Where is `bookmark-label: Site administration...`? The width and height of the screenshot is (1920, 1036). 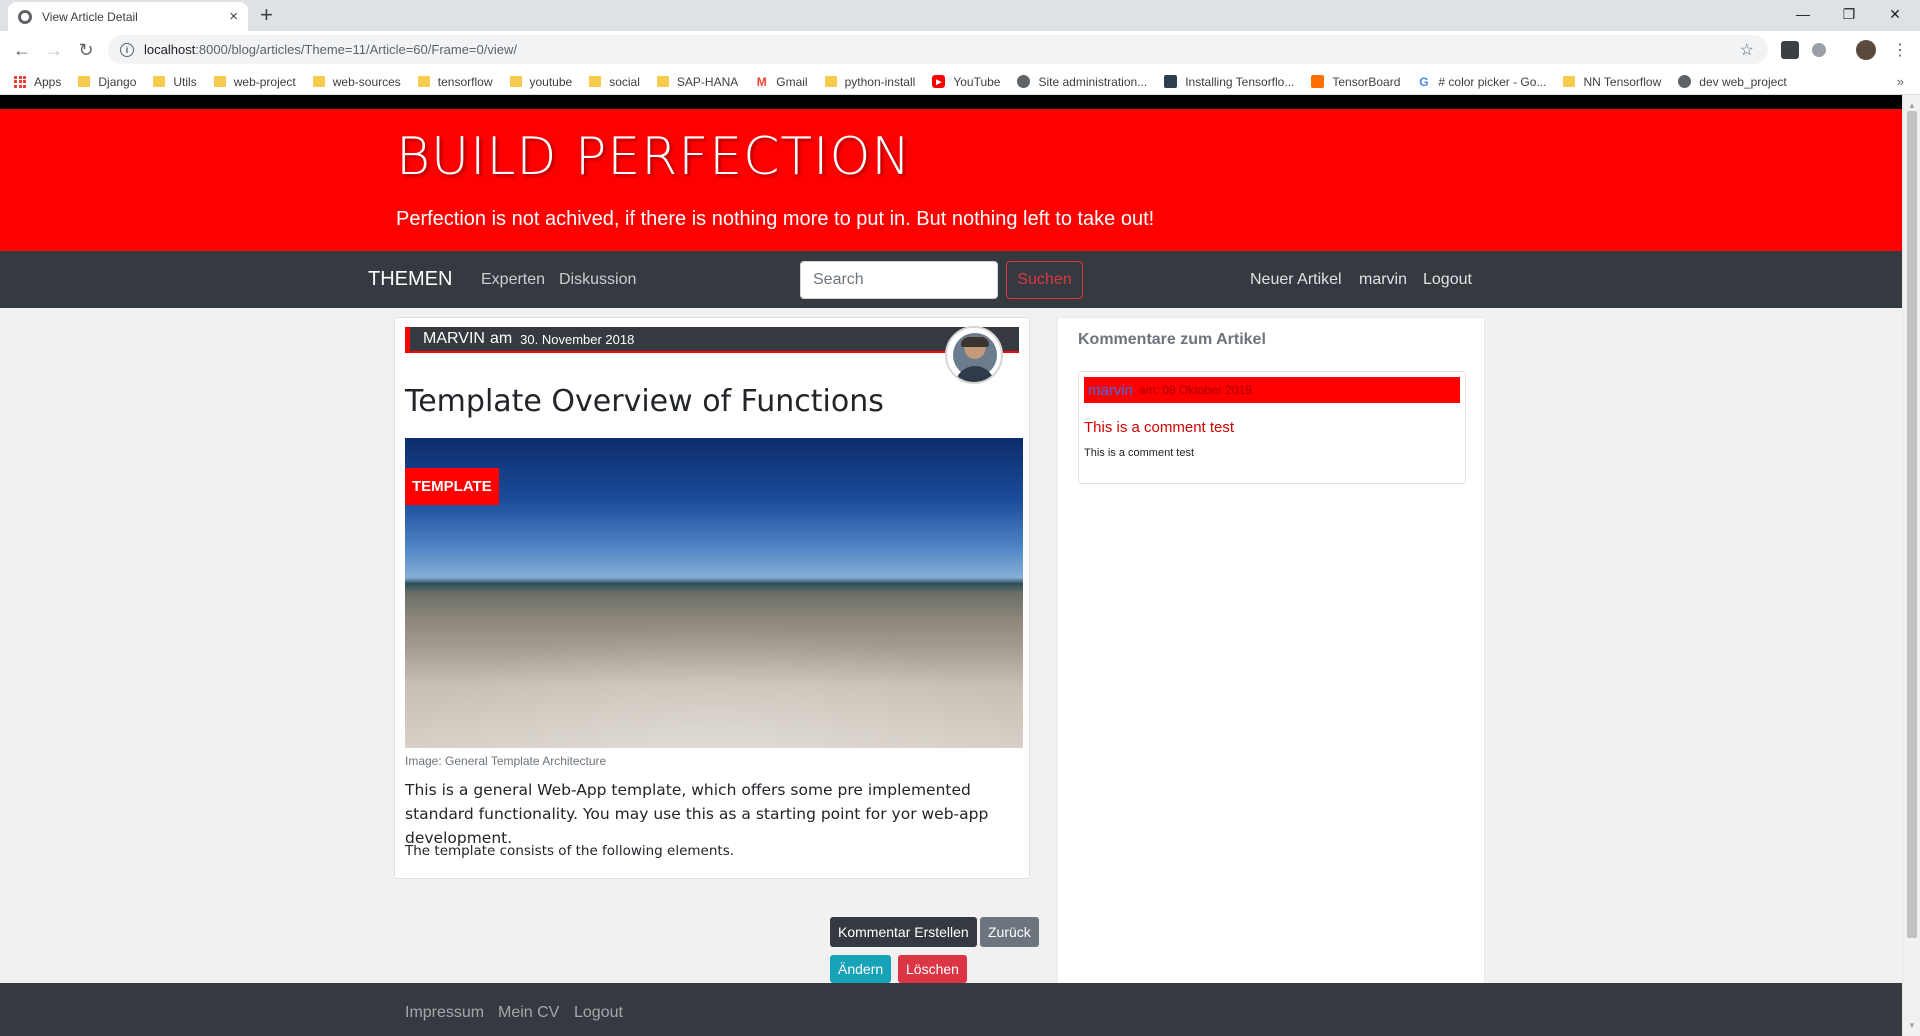 bookmark-label: Site administration... is located at coordinates (1093, 81).